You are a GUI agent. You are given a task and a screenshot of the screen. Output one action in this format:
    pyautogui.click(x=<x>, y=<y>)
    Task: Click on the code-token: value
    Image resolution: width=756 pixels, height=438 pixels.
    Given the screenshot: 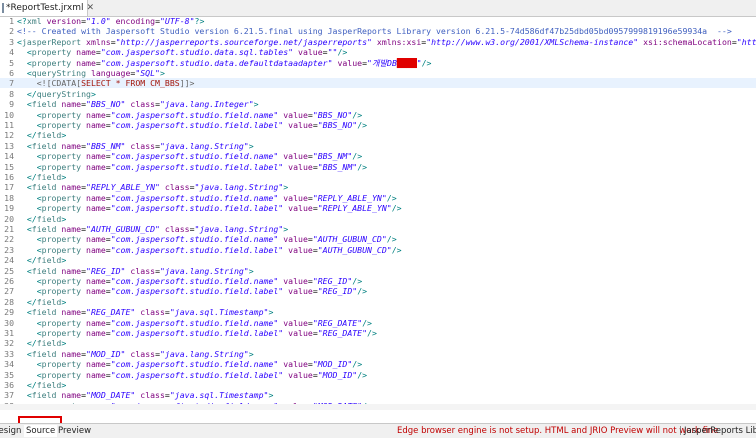 What is the action you would take?
    pyautogui.click(x=300, y=333)
    